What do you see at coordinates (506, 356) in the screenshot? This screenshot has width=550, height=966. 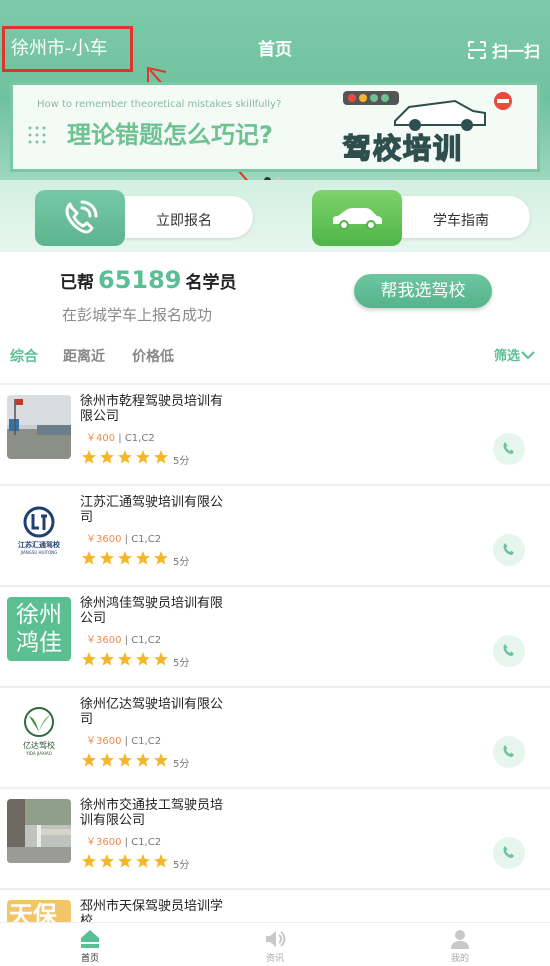 I see `sift-label: 筛选` at bounding box center [506, 356].